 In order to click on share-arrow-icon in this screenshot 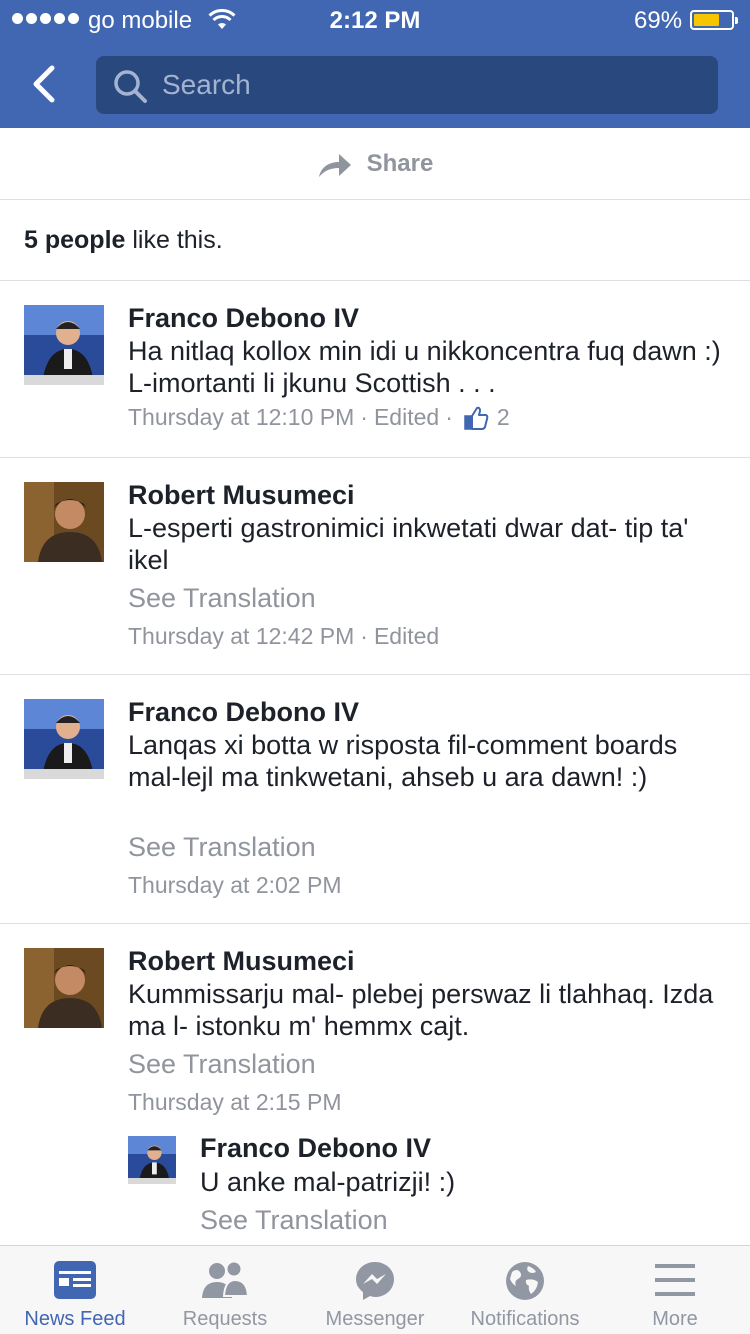, I will do `click(334, 165)`.